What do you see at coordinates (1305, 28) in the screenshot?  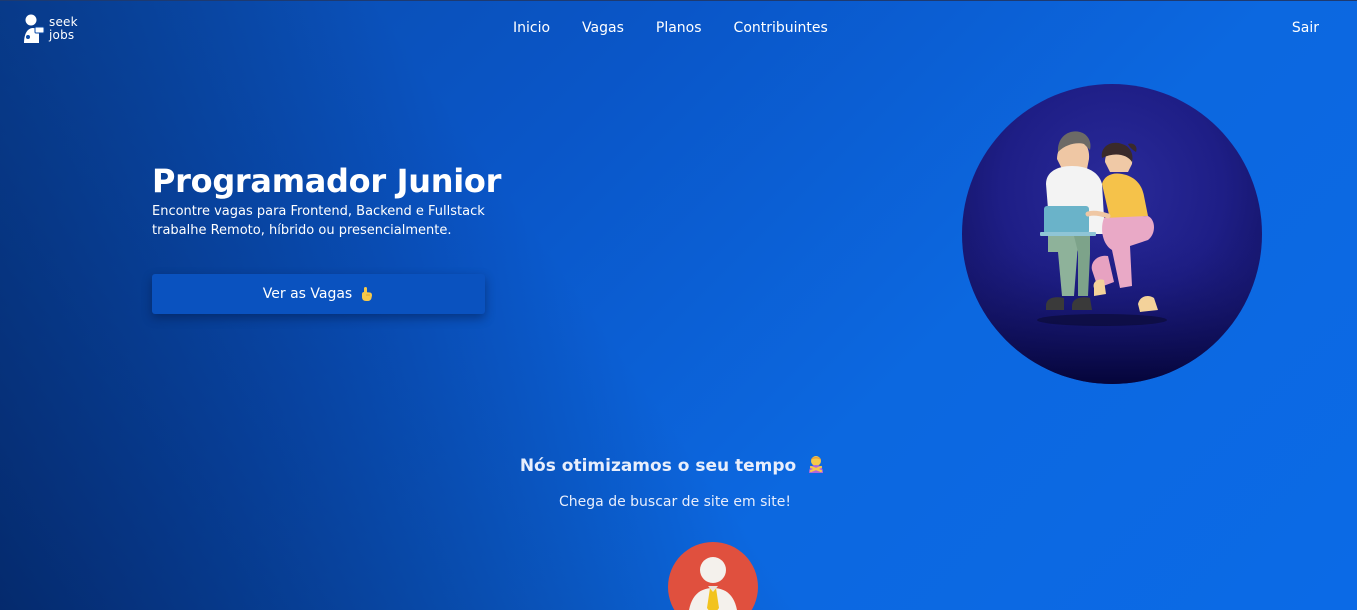 I see `logout-link: Sair` at bounding box center [1305, 28].